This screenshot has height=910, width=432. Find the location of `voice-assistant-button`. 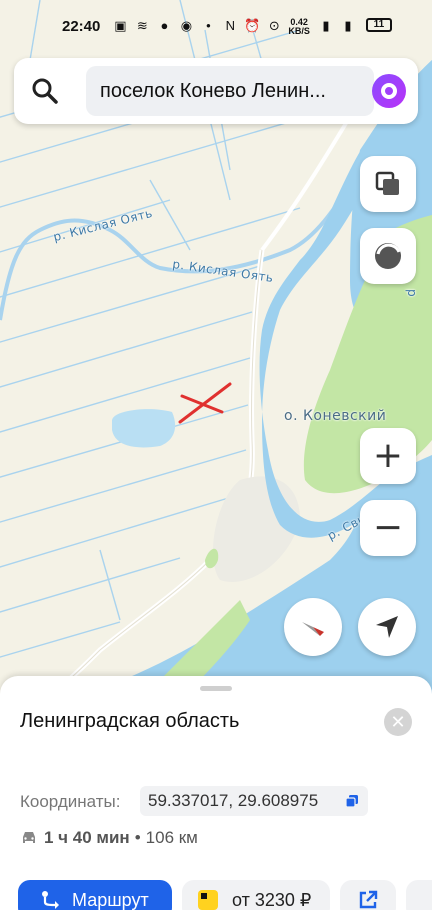

voice-assistant-button is located at coordinates (389, 91).